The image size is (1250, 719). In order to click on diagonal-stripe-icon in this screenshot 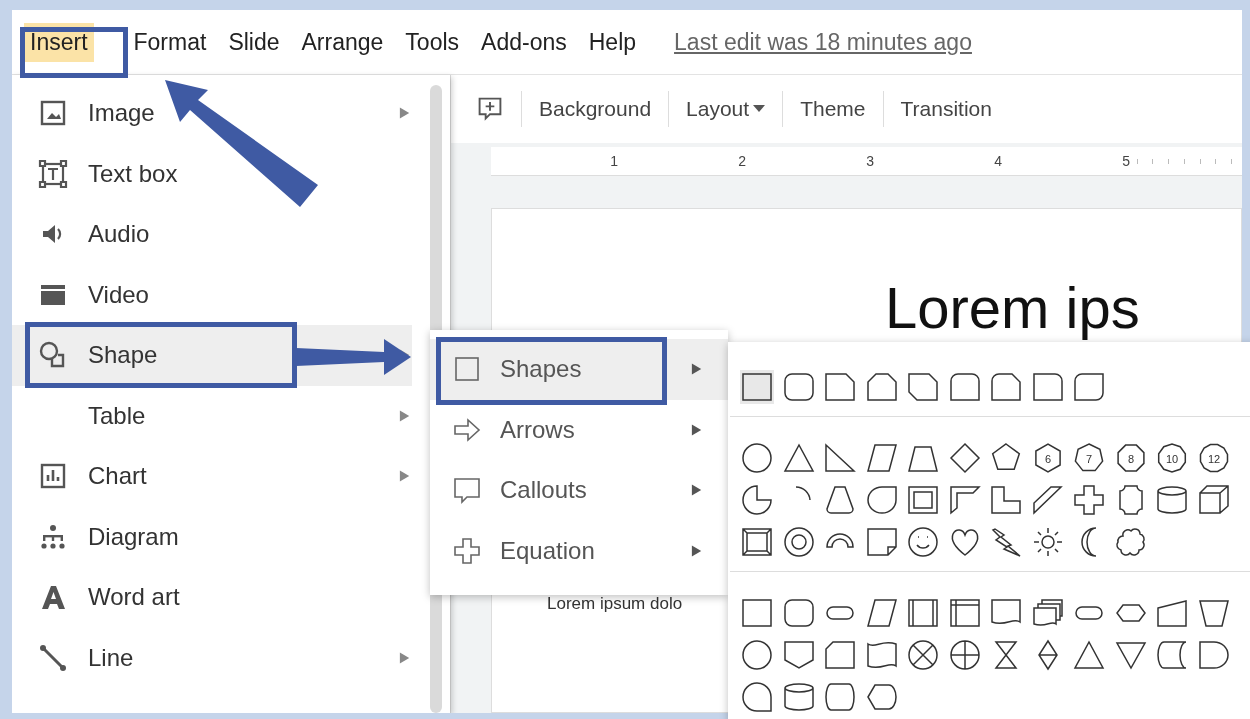, I will do `click(1047, 500)`.